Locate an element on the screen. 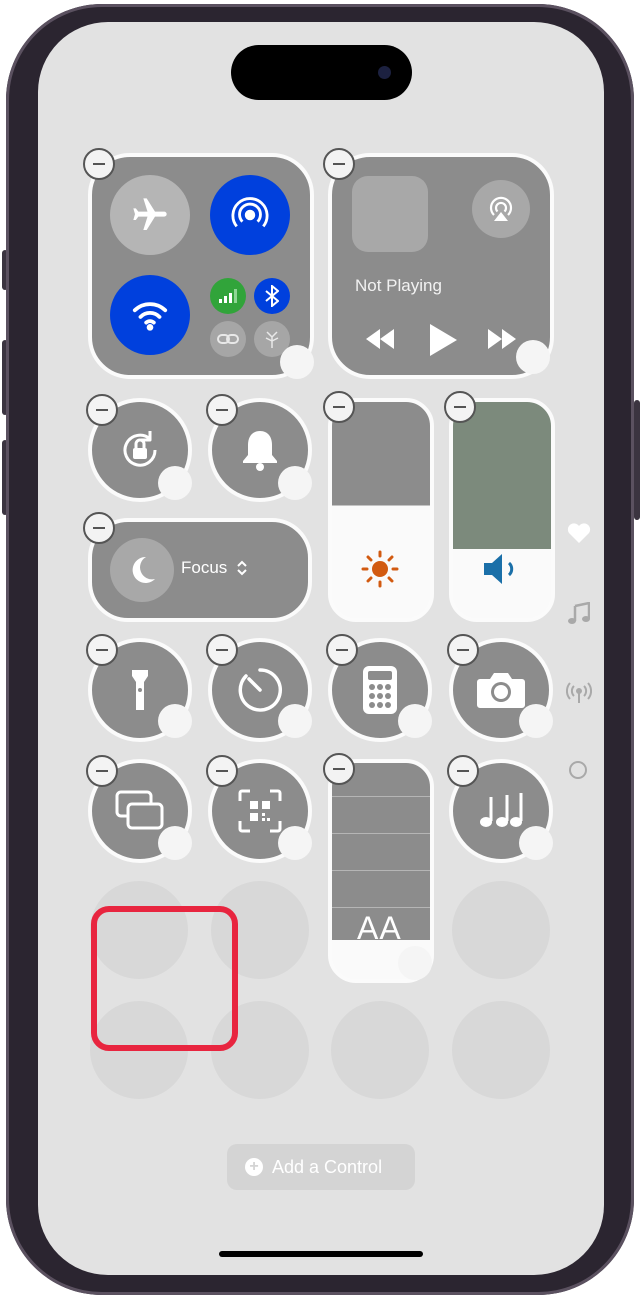 Image resolution: width=642 pixels, height=1301 pixels. remove-flashlight-button is located at coordinates (102, 650).